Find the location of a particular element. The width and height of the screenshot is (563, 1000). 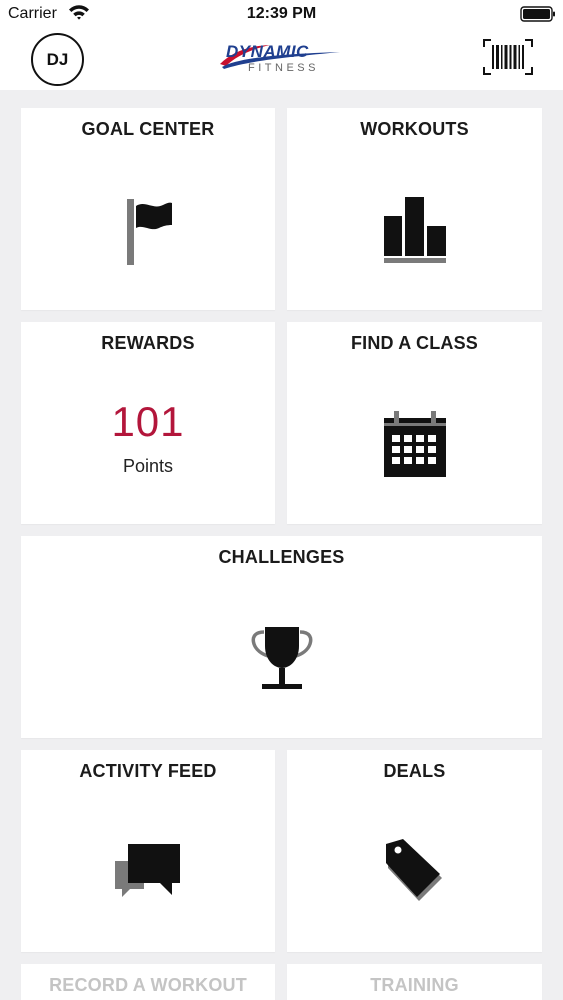

tile-rewards-title: REWARDS is located at coordinates (148, 343).